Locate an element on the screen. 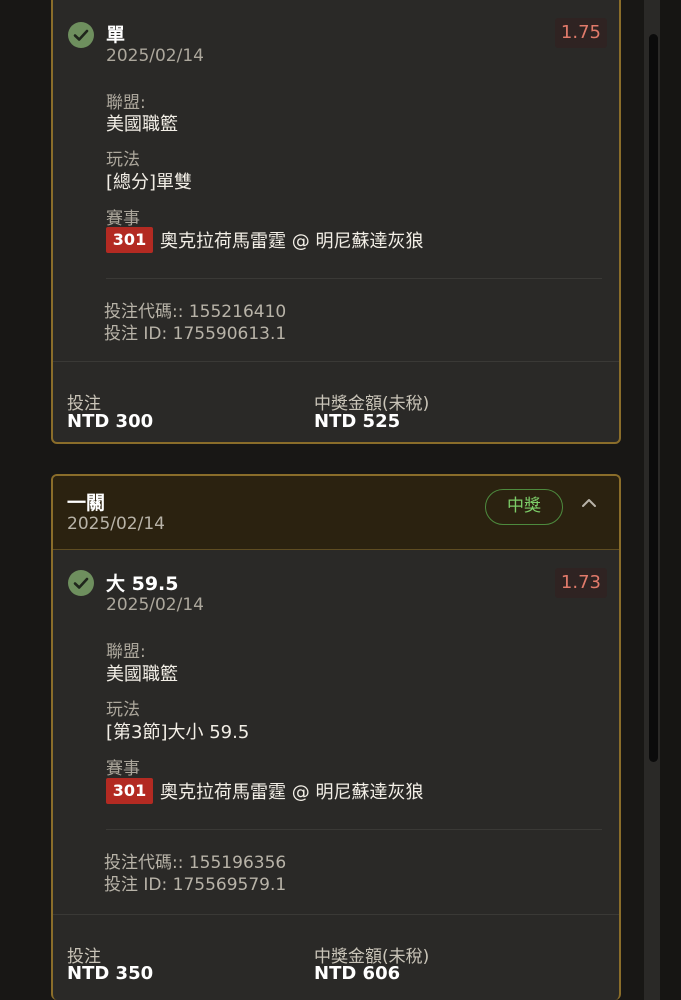 The image size is (681, 1000). selection-title: 單 is located at coordinates (116, 35).